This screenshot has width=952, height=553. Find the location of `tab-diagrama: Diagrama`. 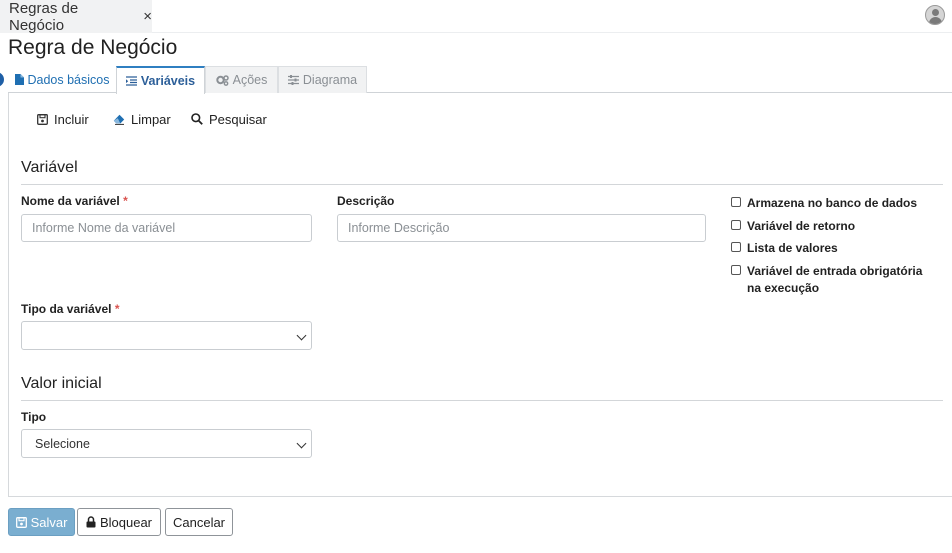

tab-diagrama: Diagrama is located at coordinates (322, 79).